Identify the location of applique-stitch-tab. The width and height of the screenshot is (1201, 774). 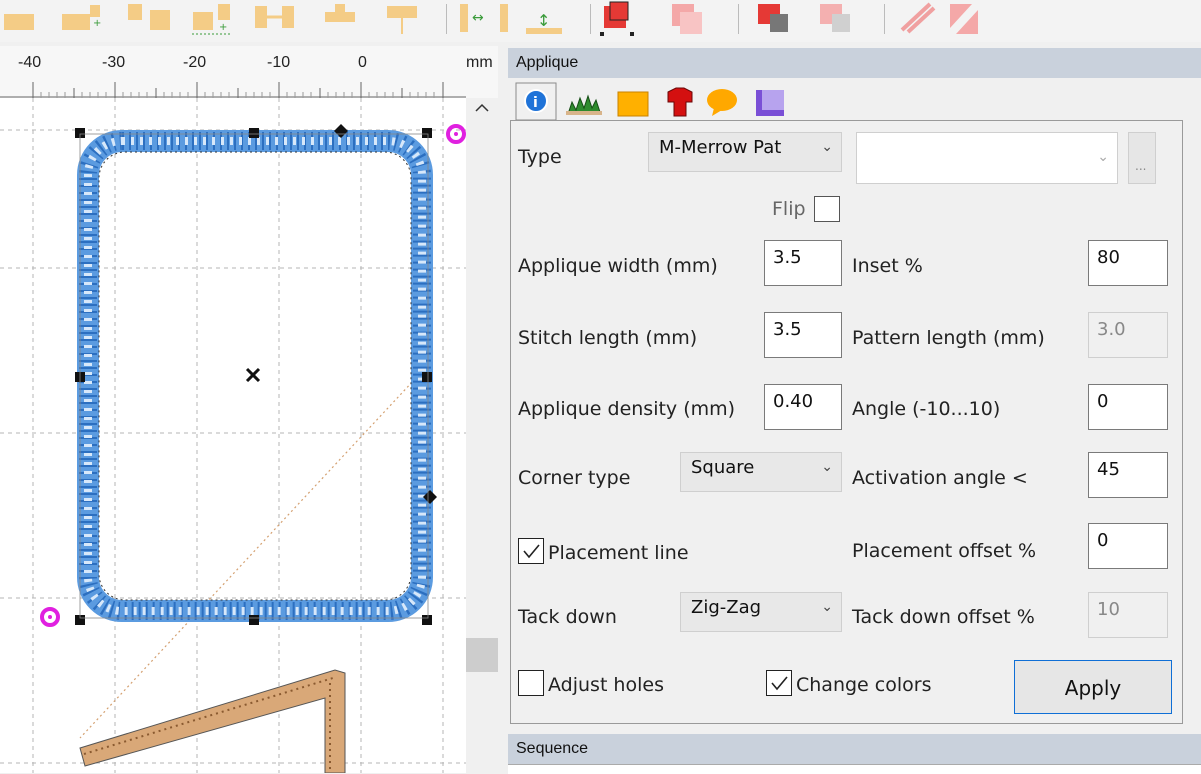
(584, 104).